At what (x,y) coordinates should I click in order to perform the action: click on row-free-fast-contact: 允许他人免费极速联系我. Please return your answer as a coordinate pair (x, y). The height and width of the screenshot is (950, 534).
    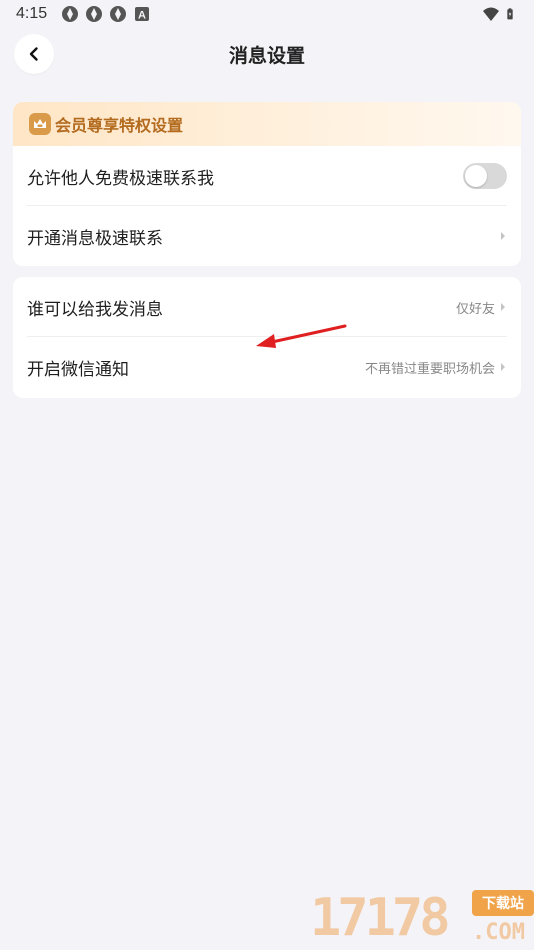
    Looking at the image, I should click on (267, 176).